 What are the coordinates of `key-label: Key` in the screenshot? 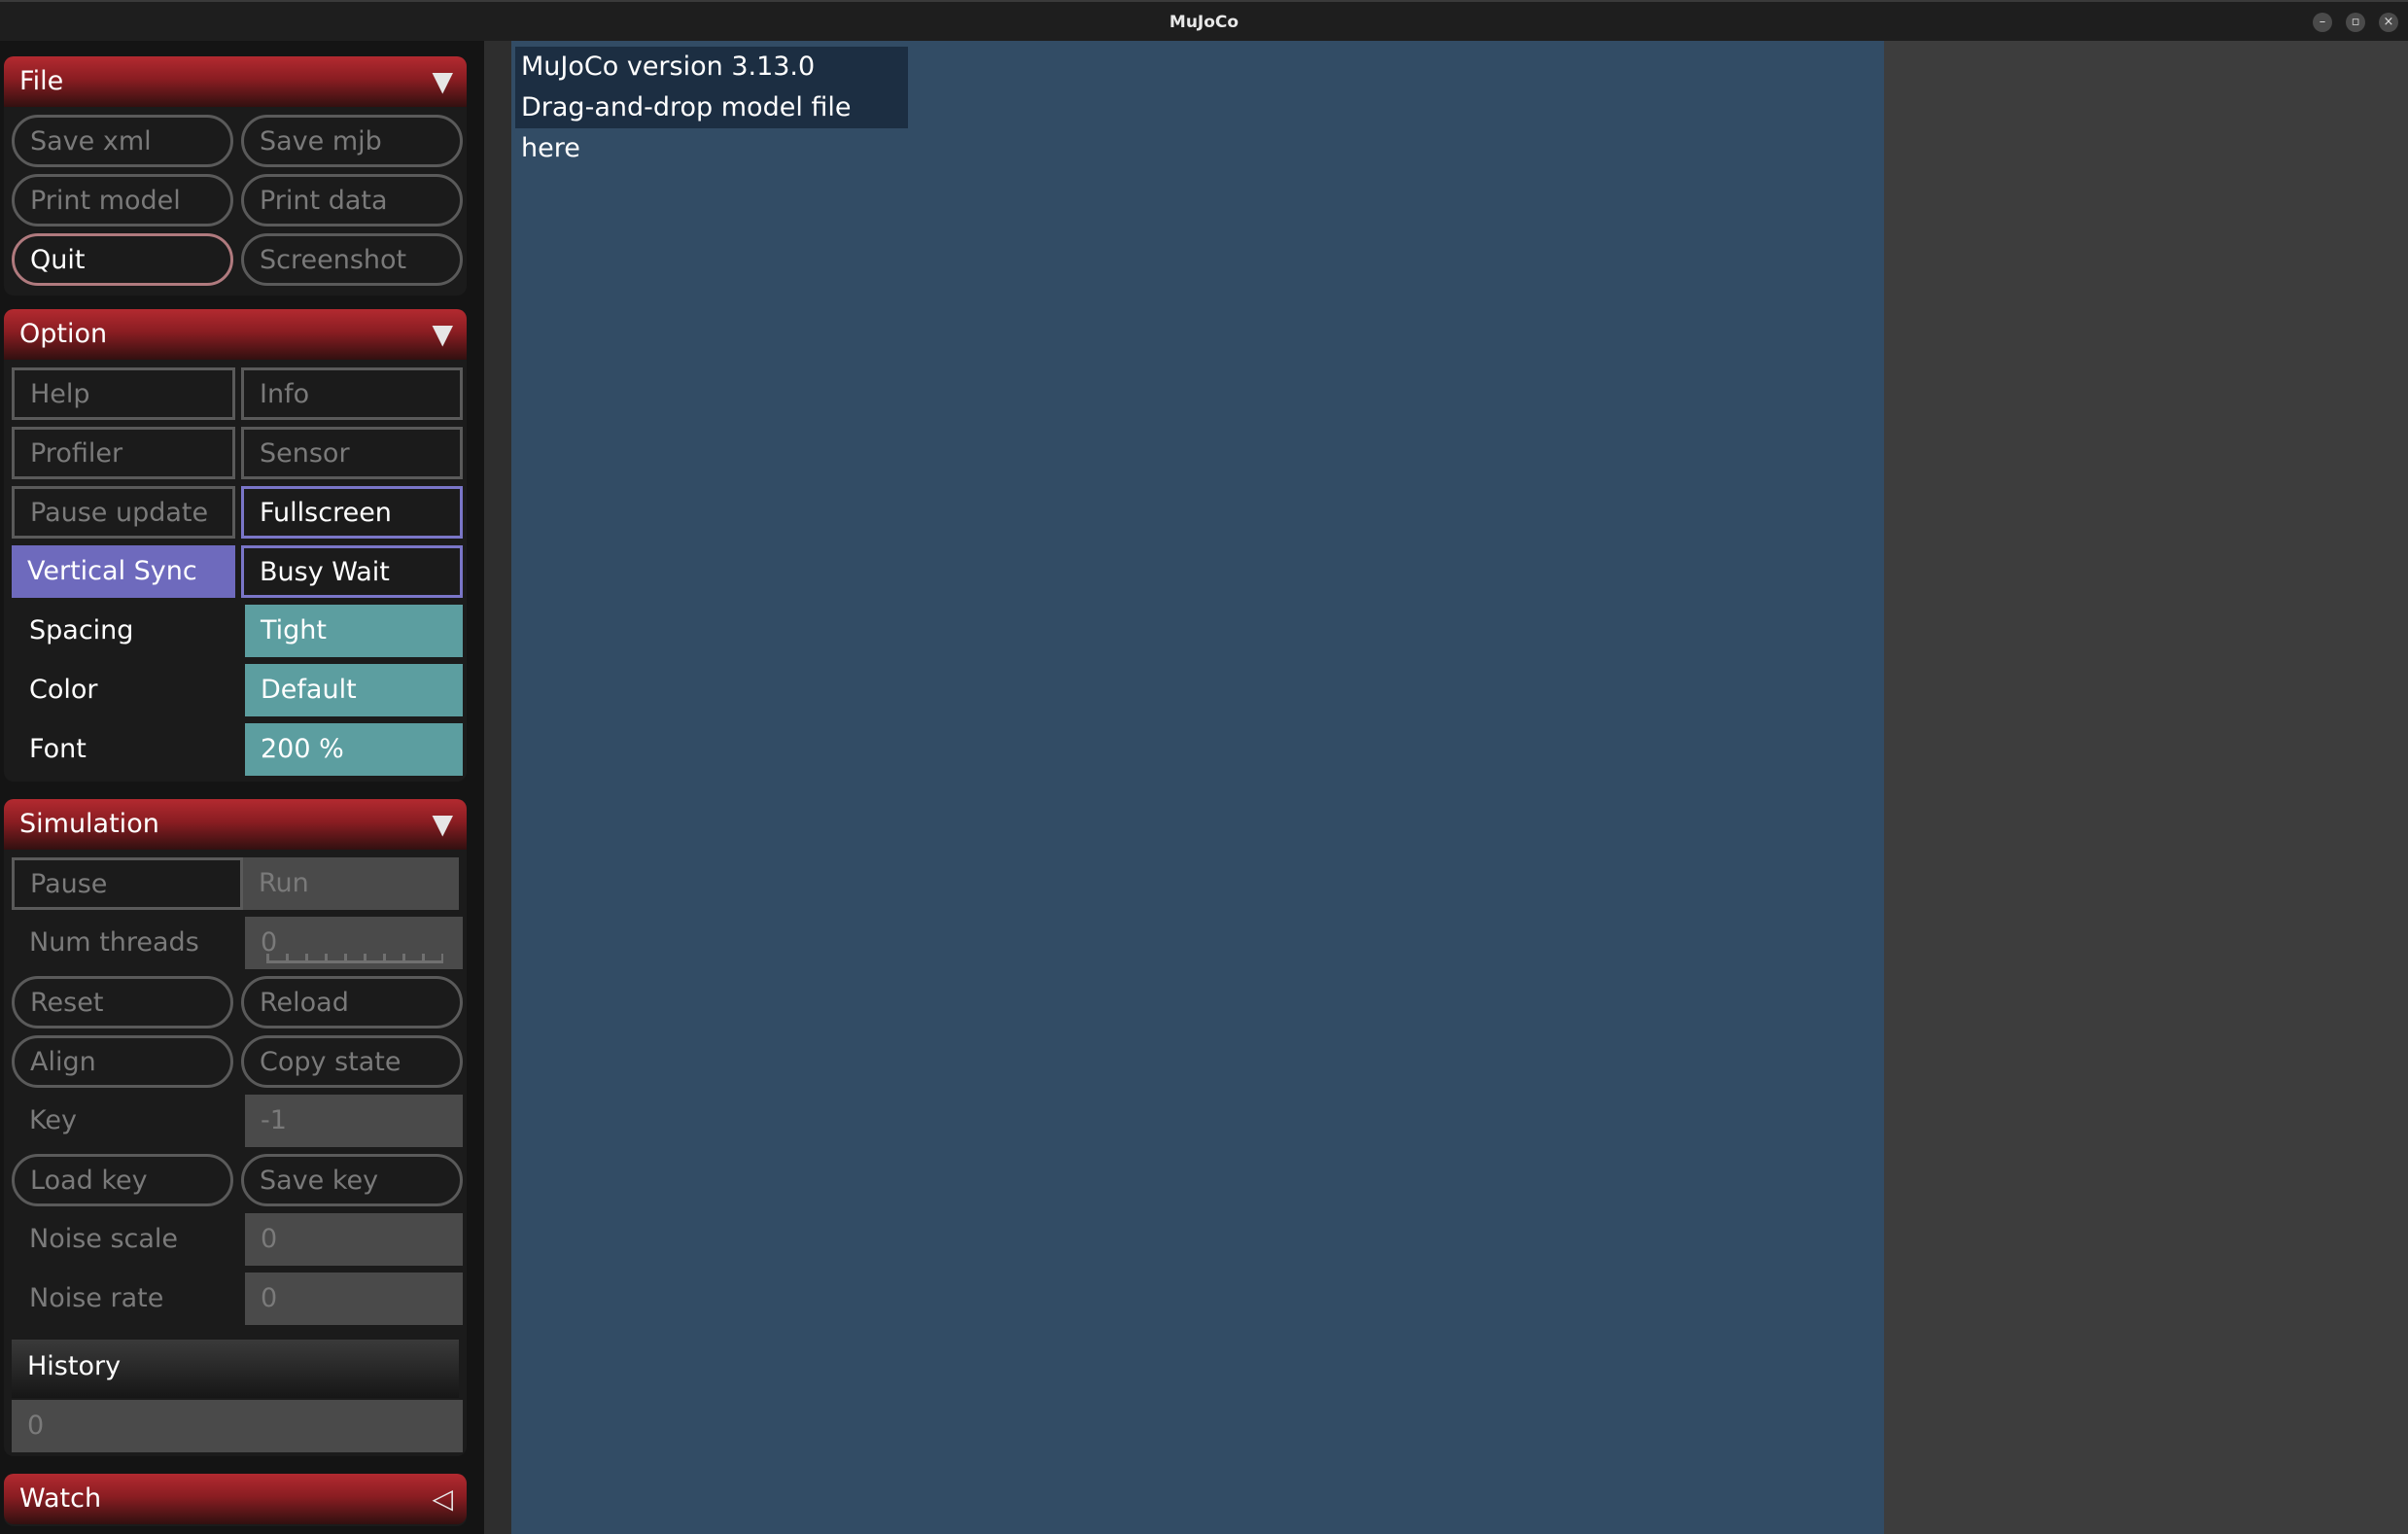 It's located at (53, 1120).